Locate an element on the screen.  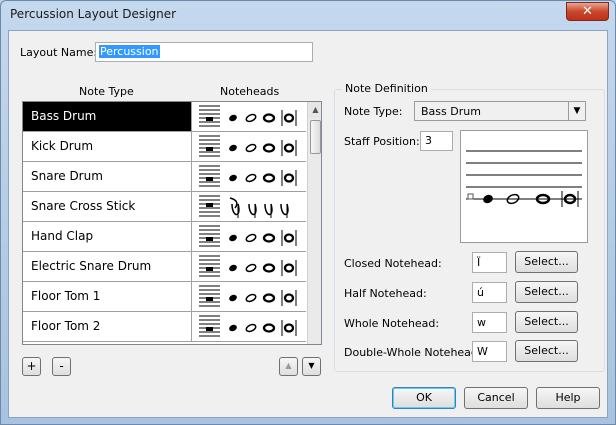
table-row: Hand Clap is located at coordinates (164, 237).